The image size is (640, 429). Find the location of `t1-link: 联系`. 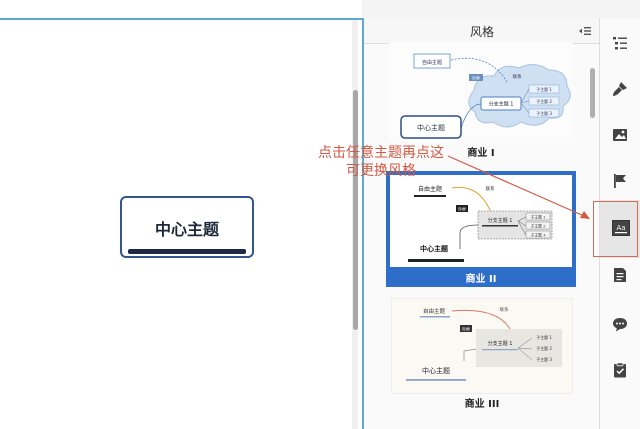

t1-link: 联系 is located at coordinates (517, 76).